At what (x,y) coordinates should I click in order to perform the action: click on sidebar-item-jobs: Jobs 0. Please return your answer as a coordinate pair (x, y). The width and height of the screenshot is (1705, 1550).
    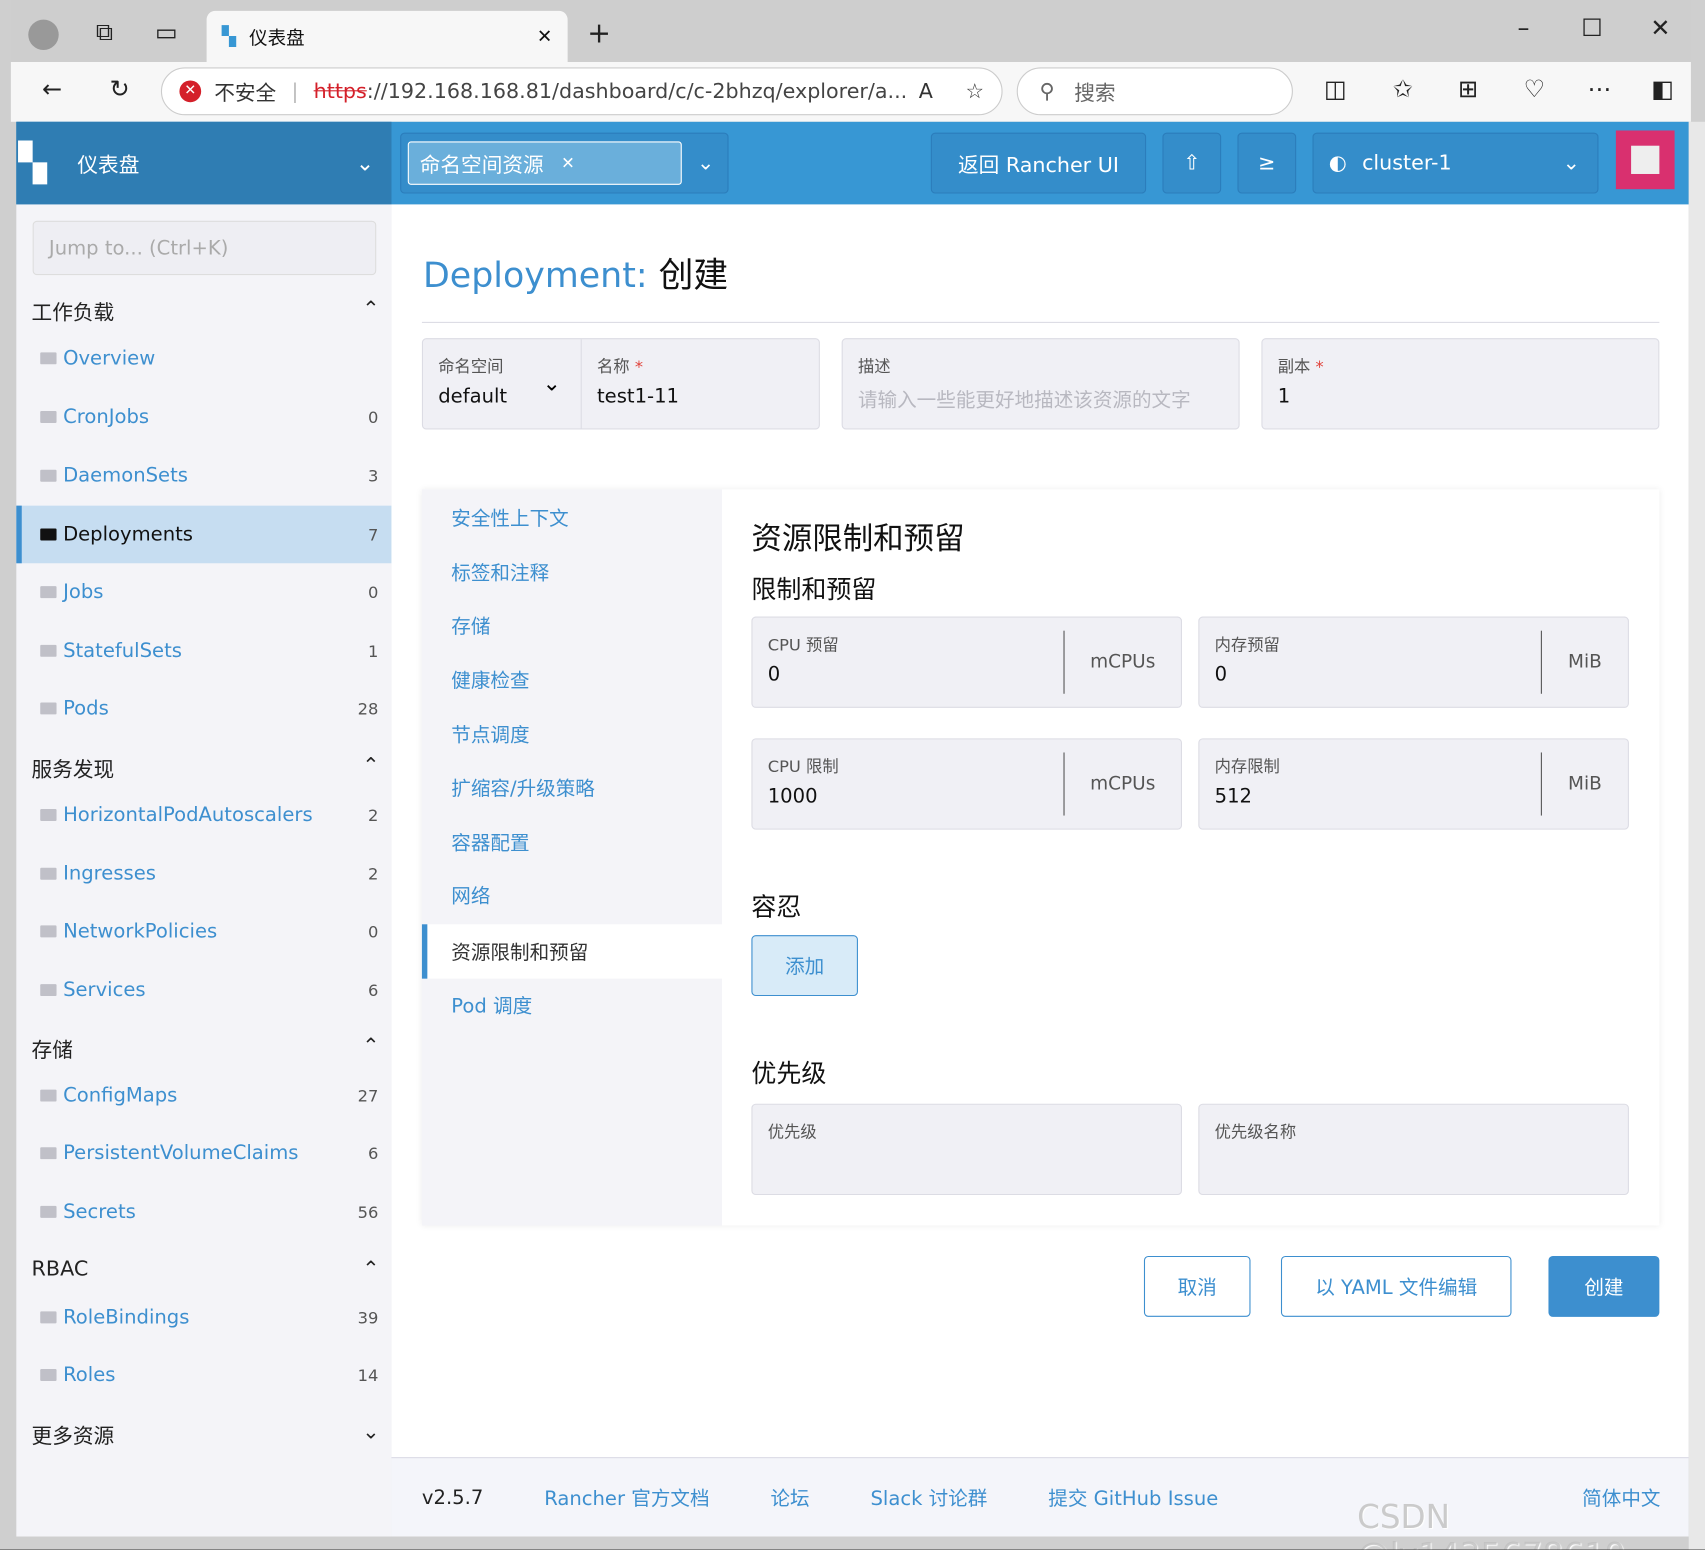
    Looking at the image, I should click on (203, 592).